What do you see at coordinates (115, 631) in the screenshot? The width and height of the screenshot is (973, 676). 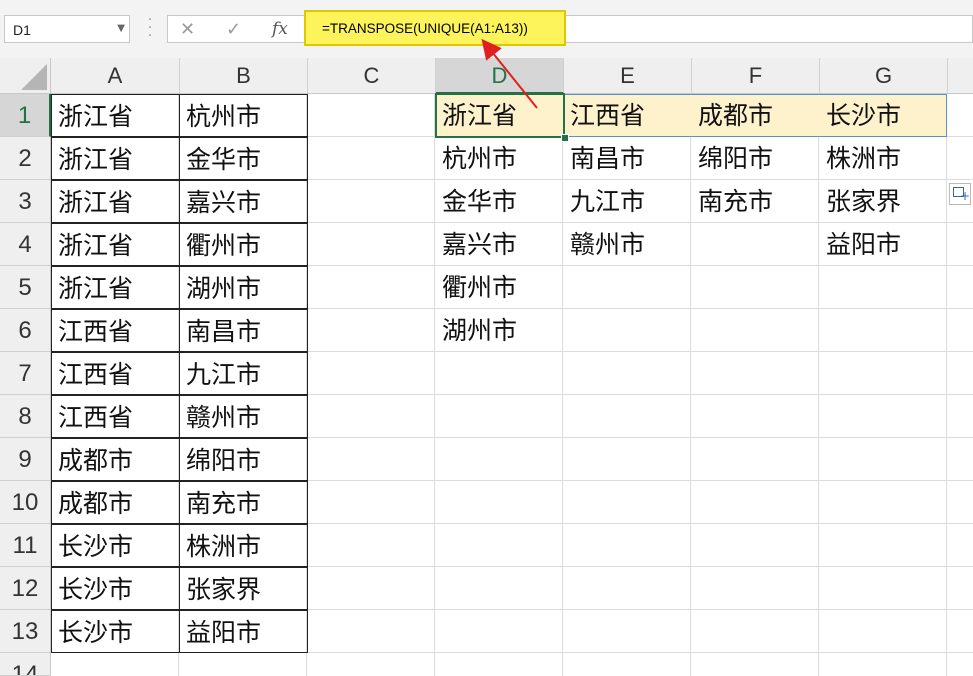 I see `cell-a13: 长沙市` at bounding box center [115, 631].